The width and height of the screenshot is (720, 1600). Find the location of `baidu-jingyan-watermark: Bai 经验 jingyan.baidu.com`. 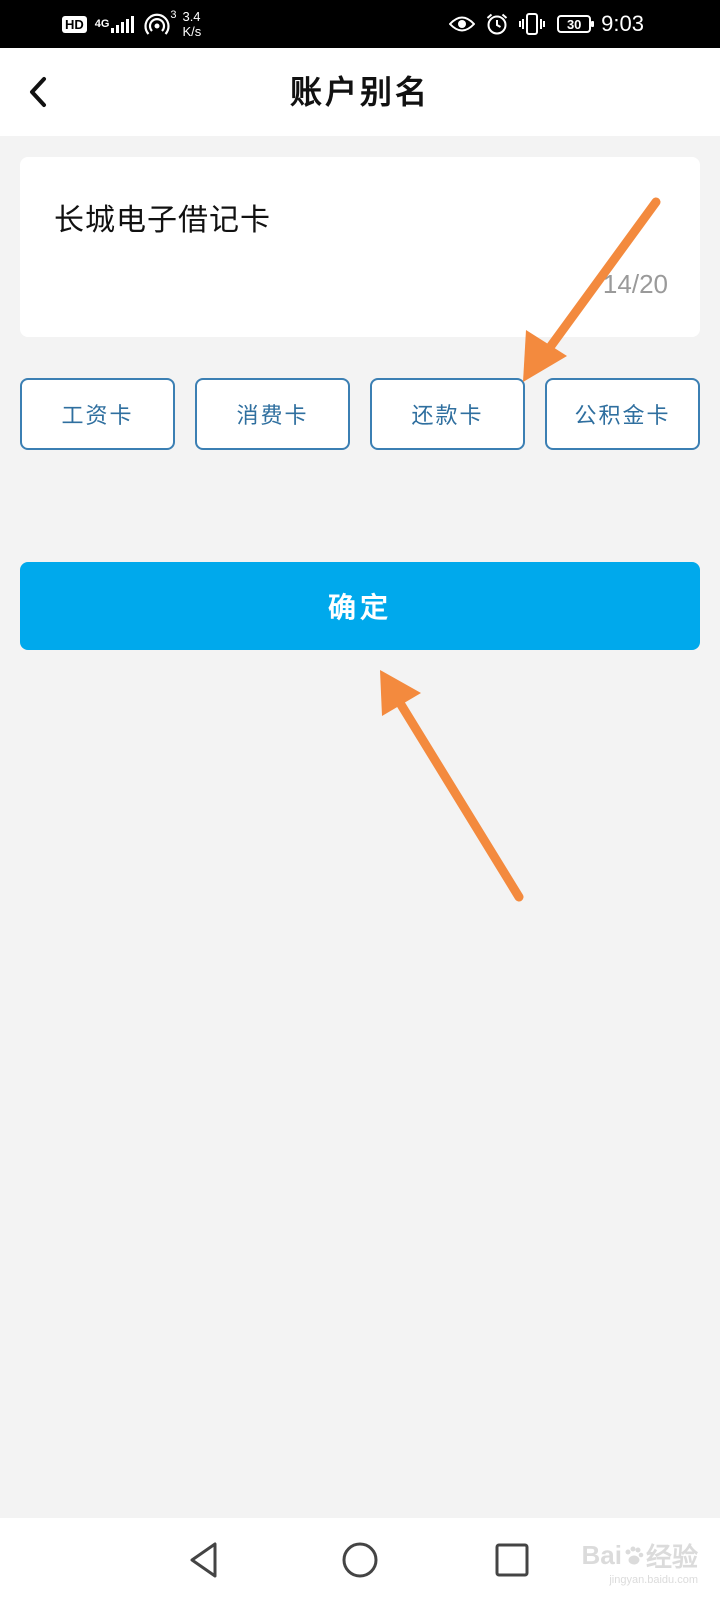

baidu-jingyan-watermark: Bai 经验 jingyan.baidu.com is located at coordinates (640, 1561).